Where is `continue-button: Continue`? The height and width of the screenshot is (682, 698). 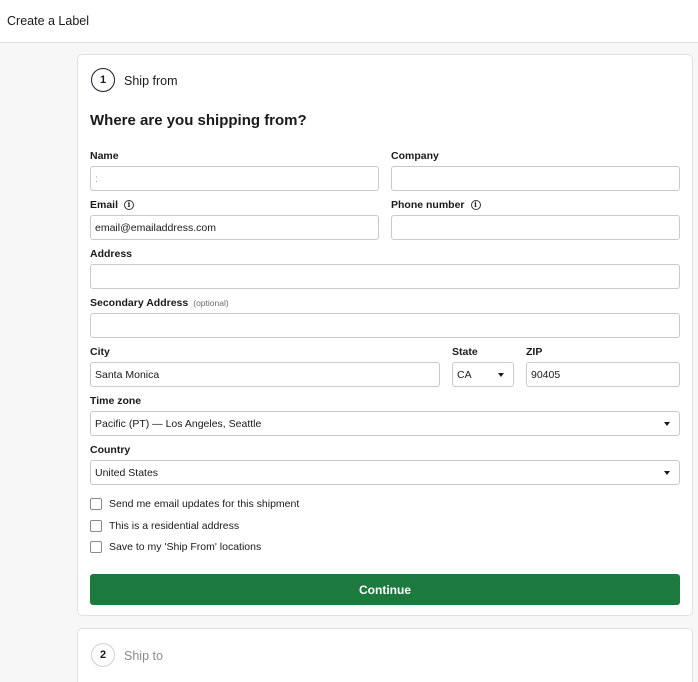 continue-button: Continue is located at coordinates (385, 589).